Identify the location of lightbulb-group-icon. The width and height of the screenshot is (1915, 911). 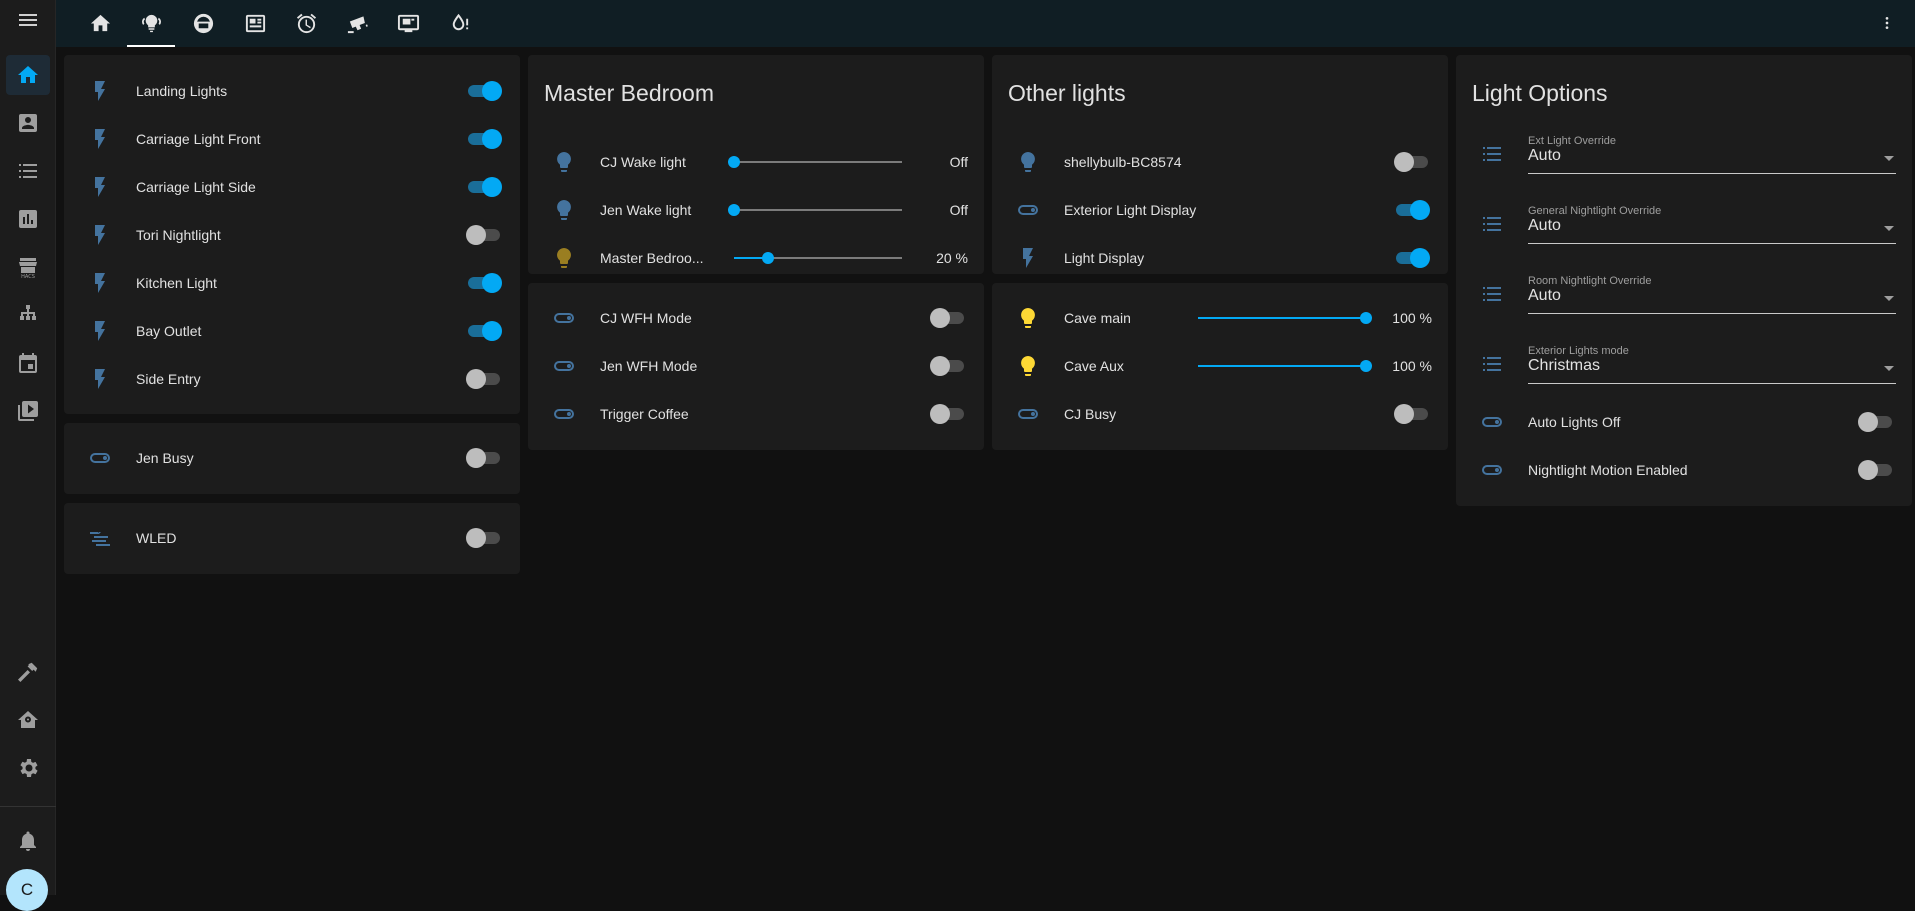
(151, 23).